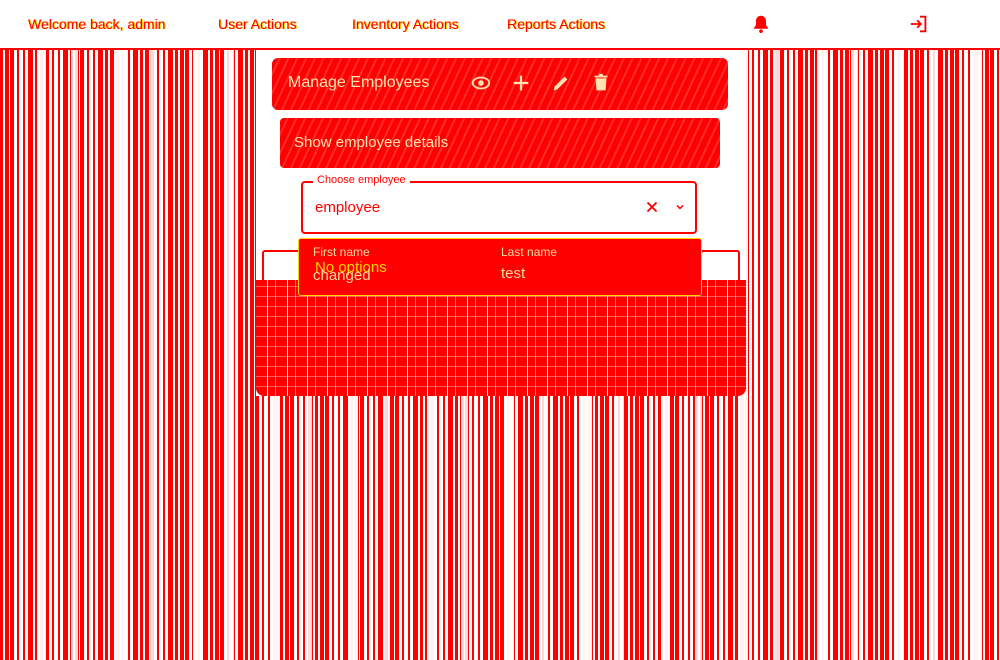 The image size is (1000, 660). What do you see at coordinates (257, 24) in the screenshot?
I see `nav-user-actions: User Actions` at bounding box center [257, 24].